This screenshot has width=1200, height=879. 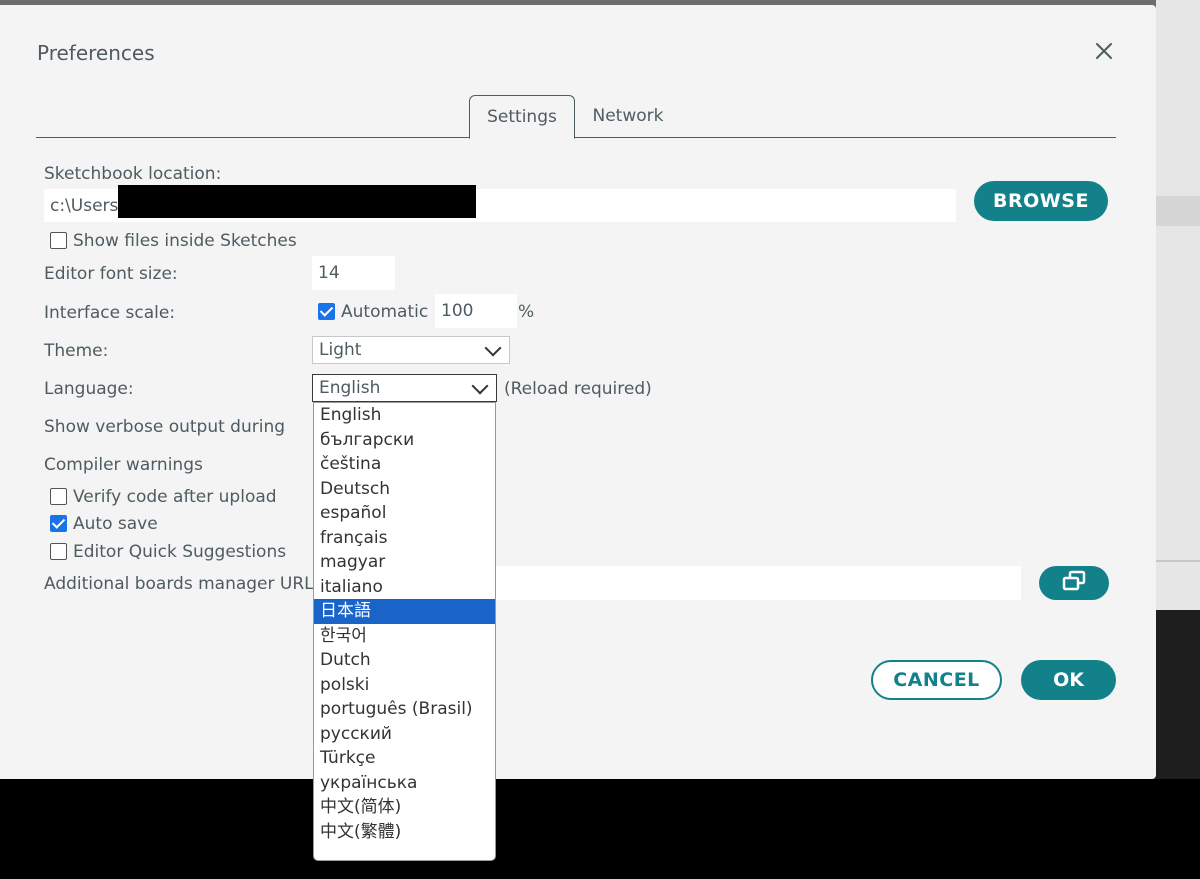 What do you see at coordinates (576, 137) in the screenshot?
I see `tabs-divider` at bounding box center [576, 137].